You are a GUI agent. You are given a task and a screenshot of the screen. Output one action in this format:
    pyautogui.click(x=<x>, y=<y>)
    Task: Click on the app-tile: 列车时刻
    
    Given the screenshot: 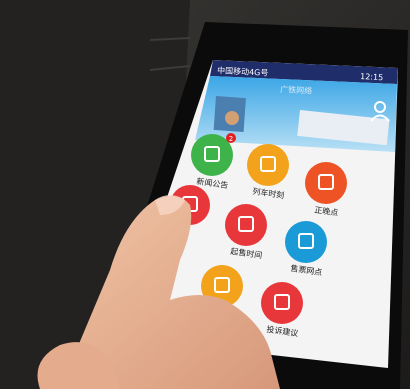 What is the action you would take?
    pyautogui.click(x=268, y=172)
    